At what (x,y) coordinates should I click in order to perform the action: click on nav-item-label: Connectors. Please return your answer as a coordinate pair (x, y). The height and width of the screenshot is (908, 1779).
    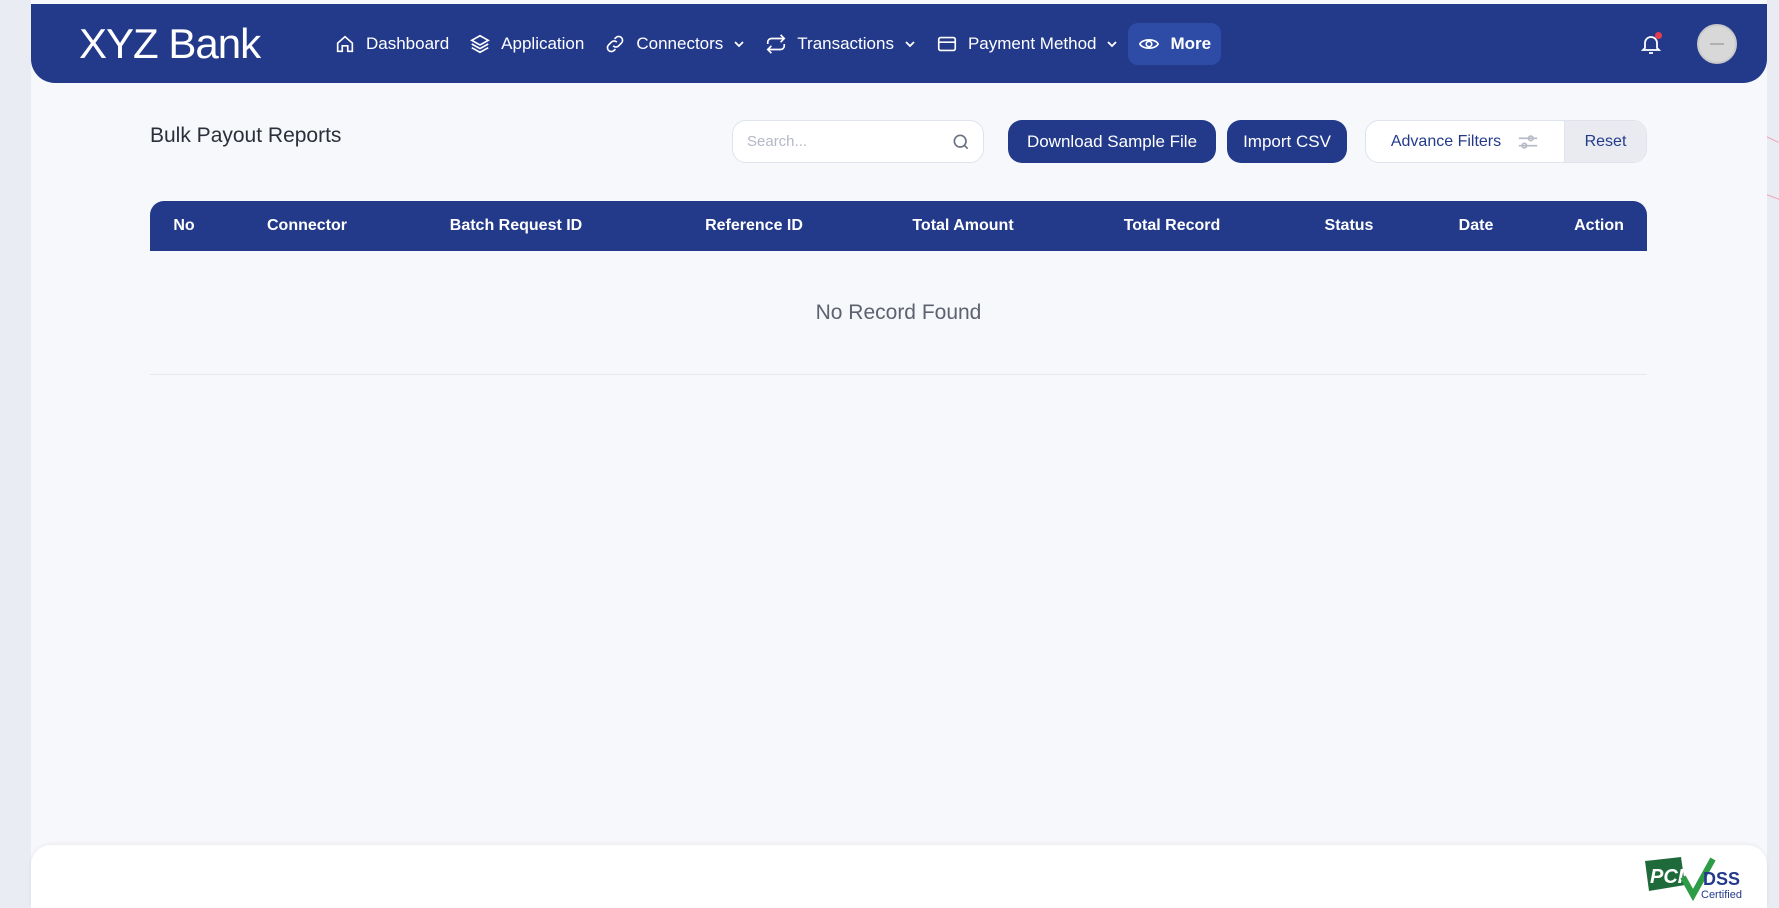
    Looking at the image, I should click on (680, 43).